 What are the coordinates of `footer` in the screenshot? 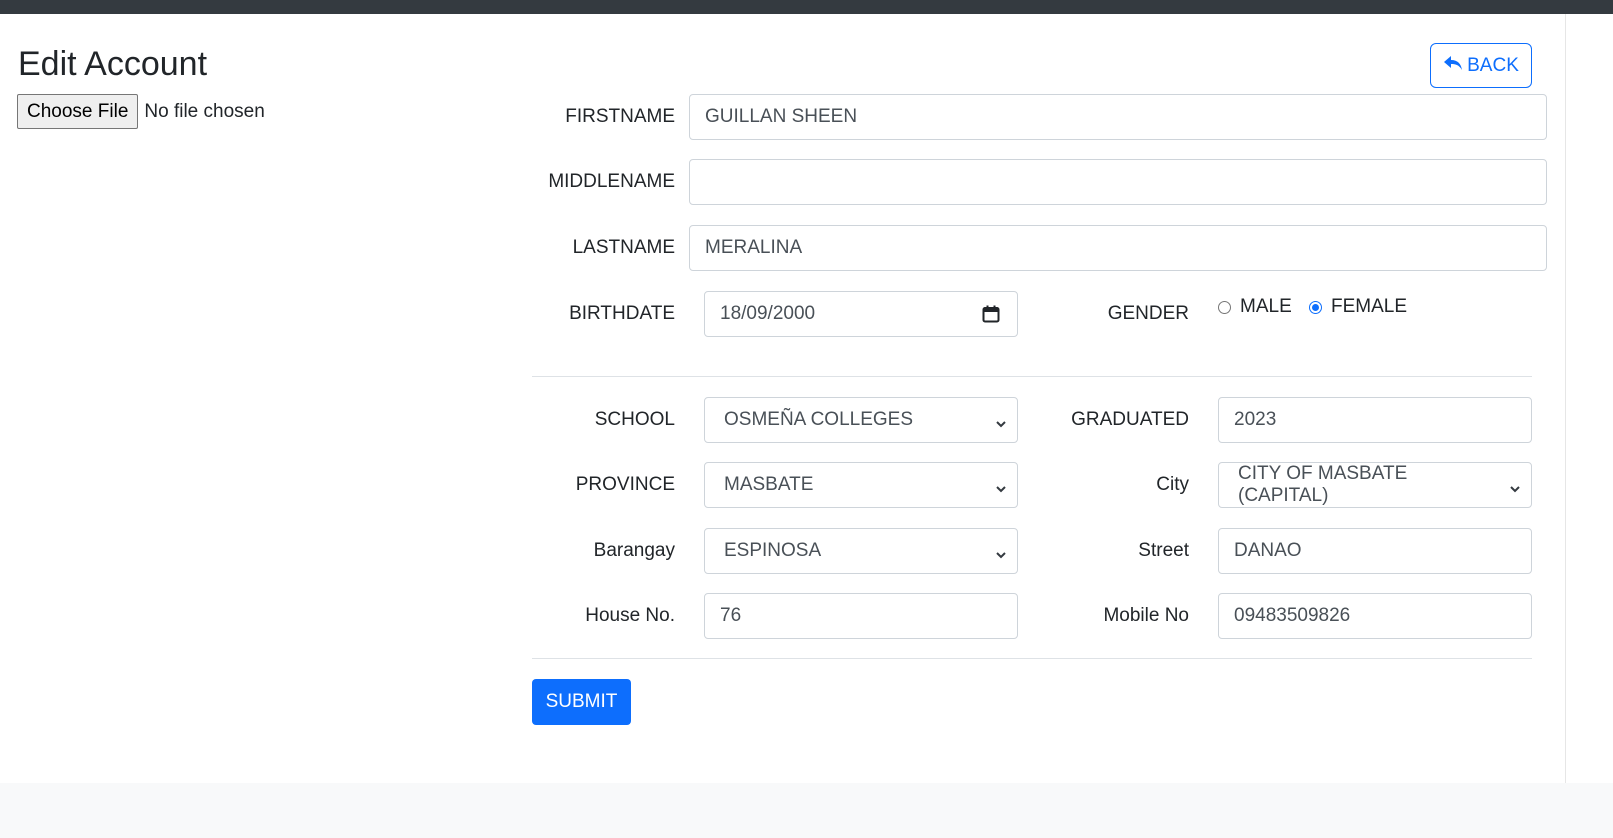 It's located at (806, 810).